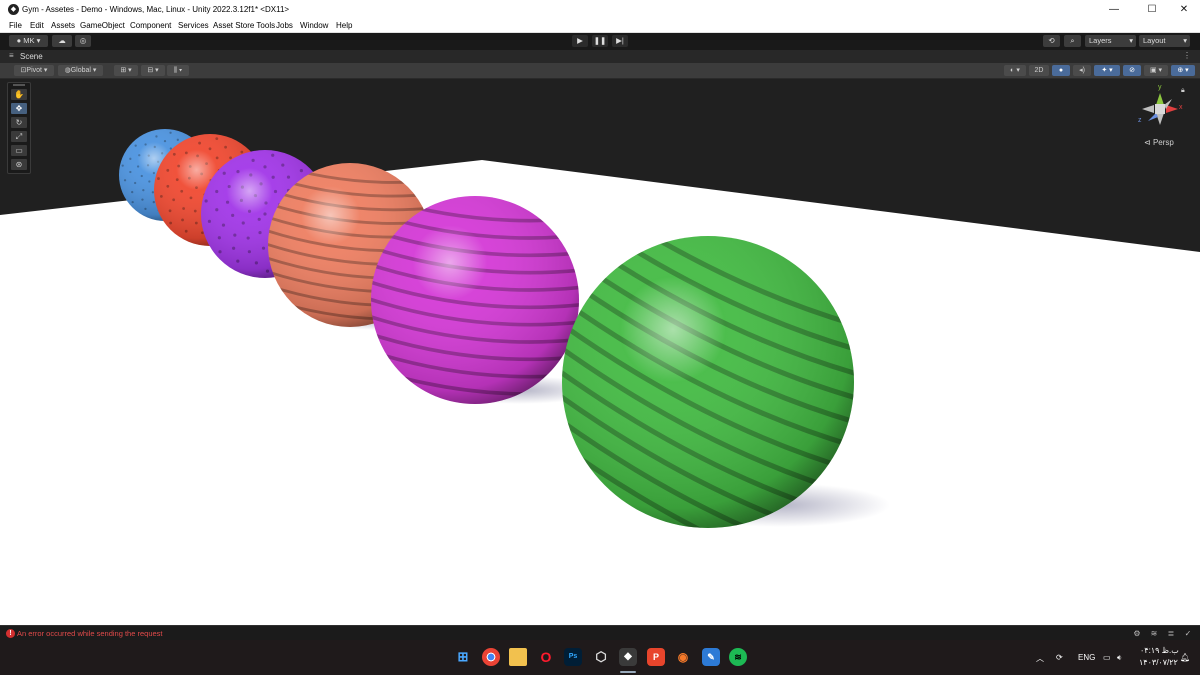 The height and width of the screenshot is (675, 1200). I want to click on menu-help: Help, so click(344, 25).